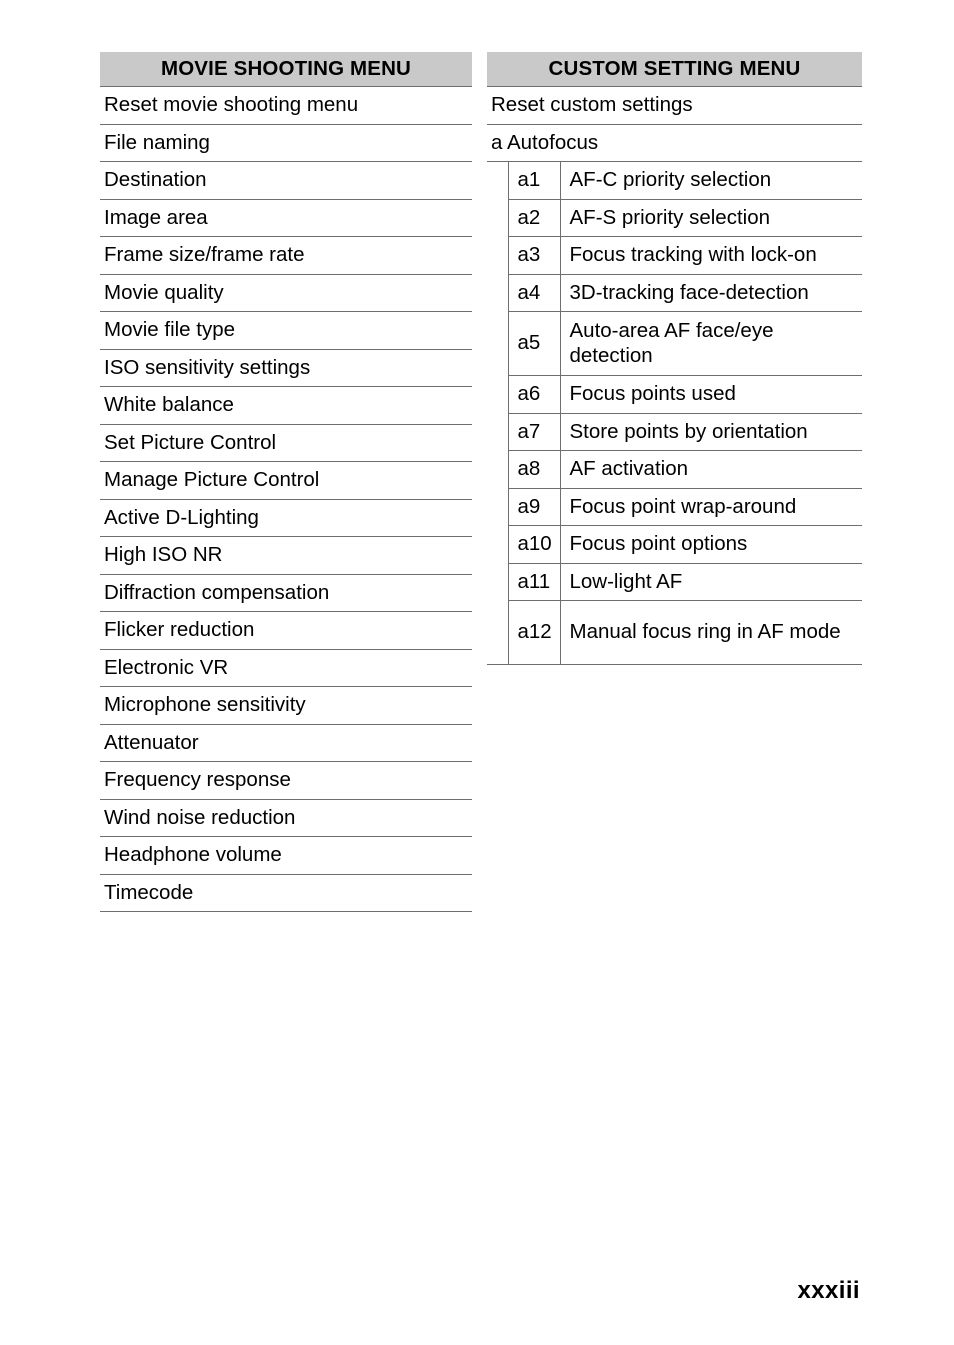 This screenshot has height=1345, width=954. I want to click on menu-item: Flicker reduction, so click(286, 630).